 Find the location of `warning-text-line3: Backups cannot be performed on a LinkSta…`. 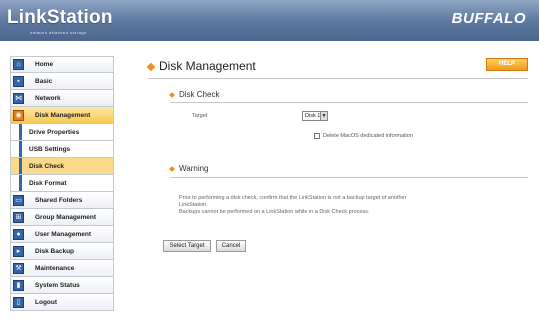

warning-text-line3: Backups cannot be performed on a LinkSta… is located at coordinates (274, 212).